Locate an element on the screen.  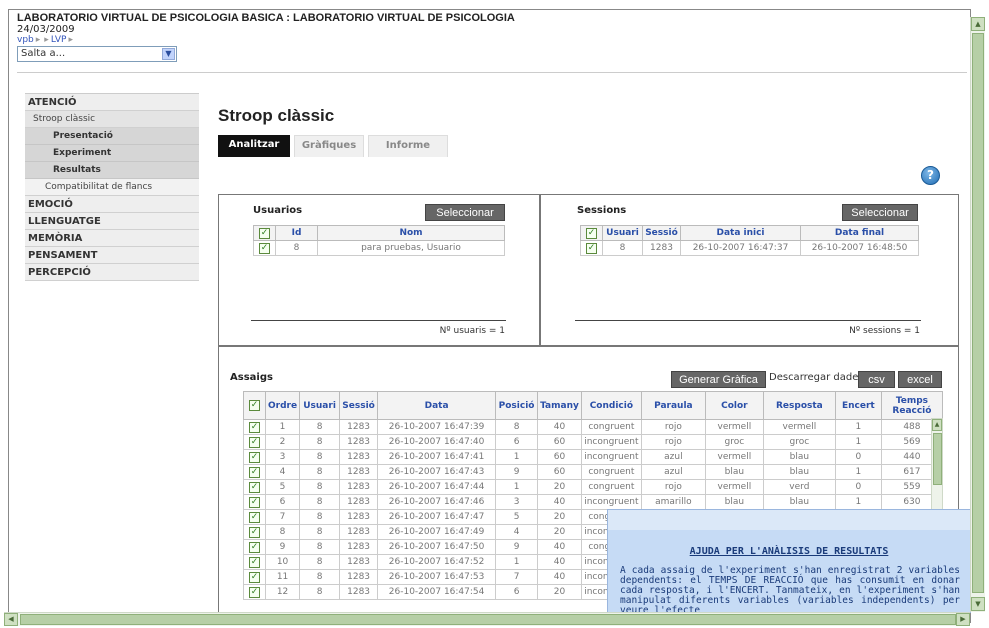
column-header: Encert is located at coordinates (858, 405).